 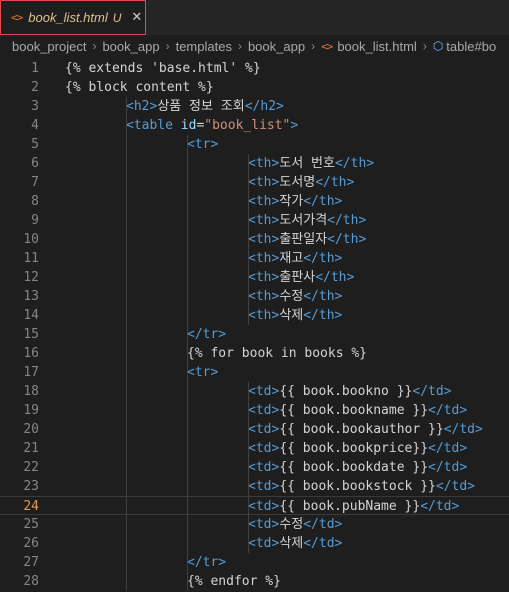 I want to click on code-line: 2 {% block content %}, so click(x=254, y=87).